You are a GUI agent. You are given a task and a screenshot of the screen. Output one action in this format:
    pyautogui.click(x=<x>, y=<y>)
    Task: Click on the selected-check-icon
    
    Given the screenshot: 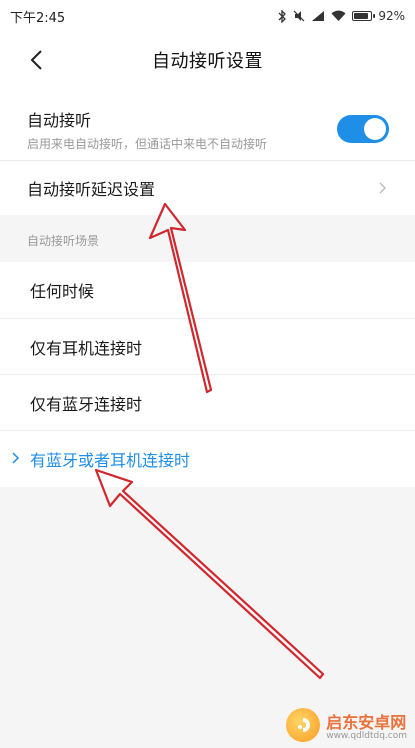 What is the action you would take?
    pyautogui.click(x=16, y=458)
    